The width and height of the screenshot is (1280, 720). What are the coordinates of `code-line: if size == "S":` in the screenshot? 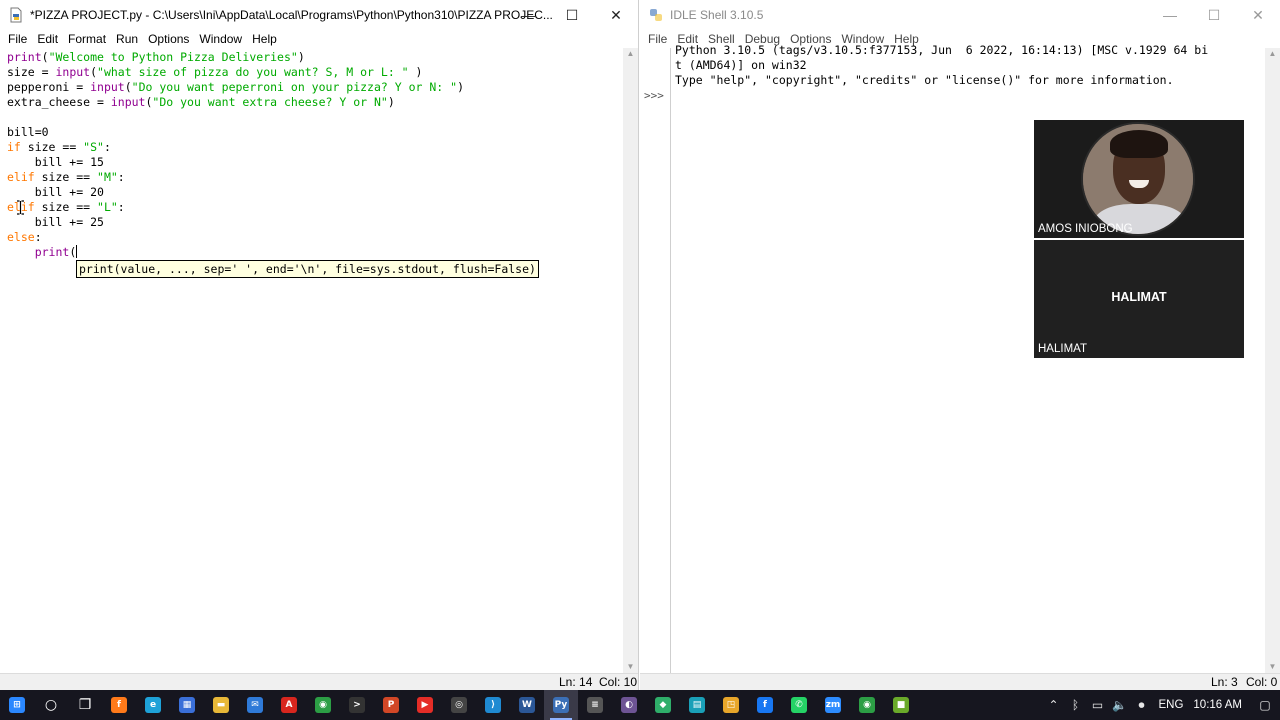 It's located at (59, 147).